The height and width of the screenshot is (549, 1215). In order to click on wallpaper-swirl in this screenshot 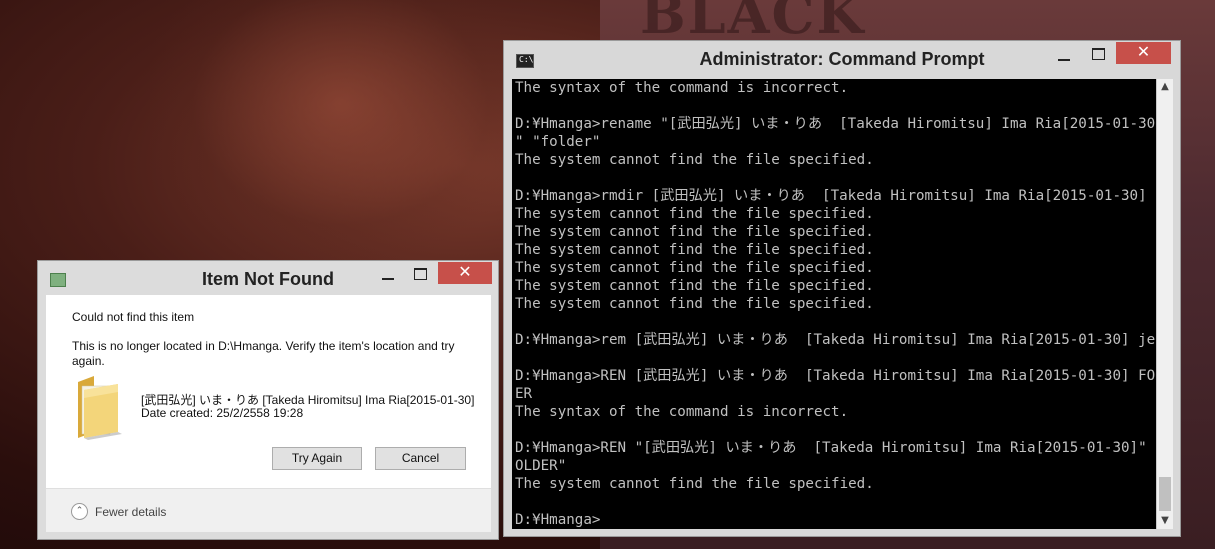, I will do `click(340, 130)`.